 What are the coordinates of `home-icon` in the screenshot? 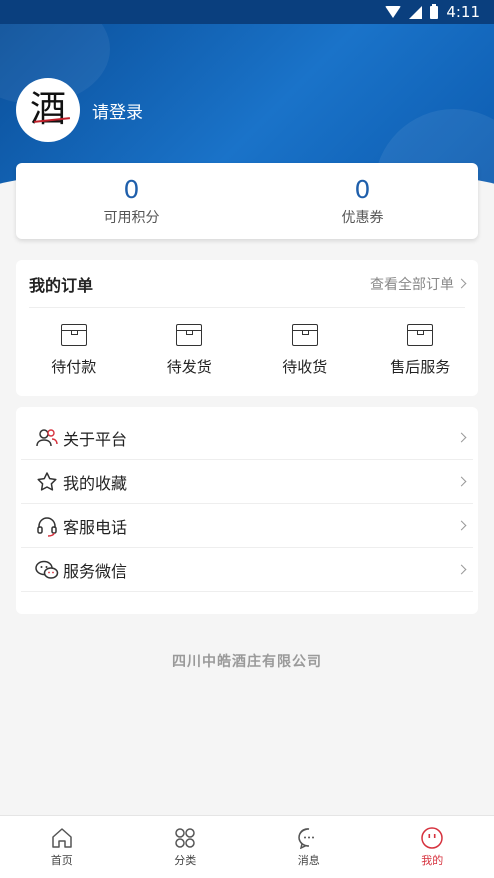 It's located at (62, 837).